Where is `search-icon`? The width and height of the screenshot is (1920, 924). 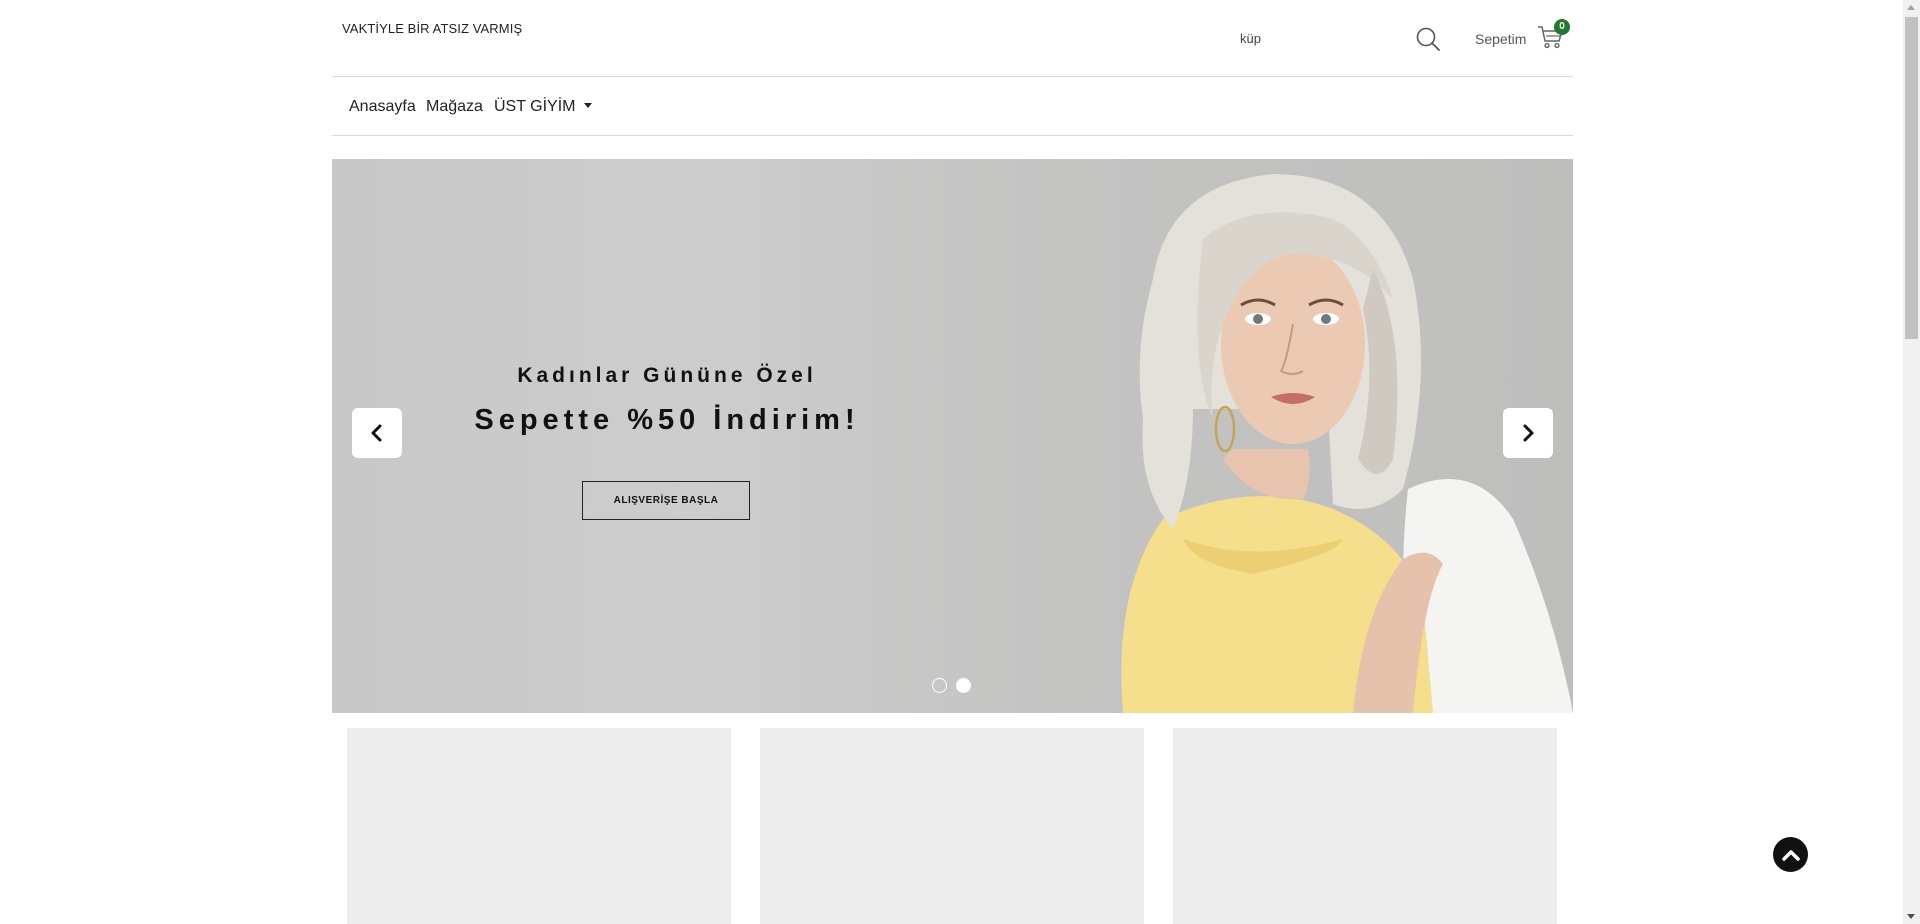 search-icon is located at coordinates (1428, 39).